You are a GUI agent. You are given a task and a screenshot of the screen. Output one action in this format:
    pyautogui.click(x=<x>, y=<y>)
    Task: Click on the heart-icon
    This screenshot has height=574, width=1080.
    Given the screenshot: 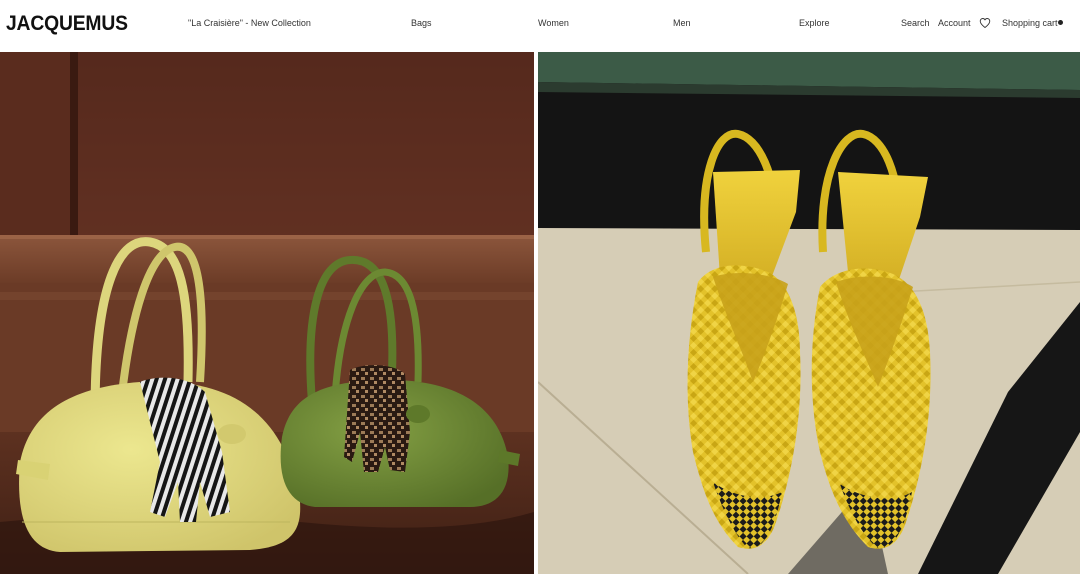 What is the action you would take?
    pyautogui.click(x=985, y=23)
    